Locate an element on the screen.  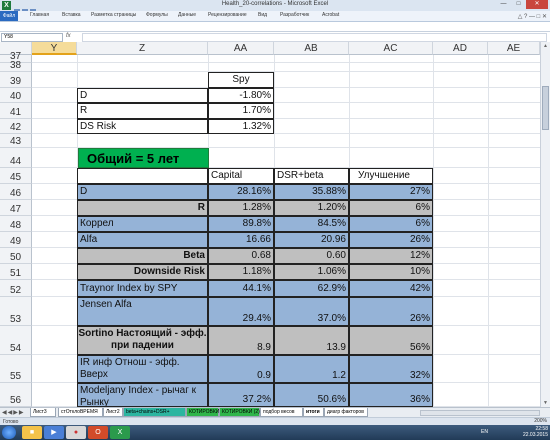
main-row-label: Downside Risk is located at coordinates (142, 272).